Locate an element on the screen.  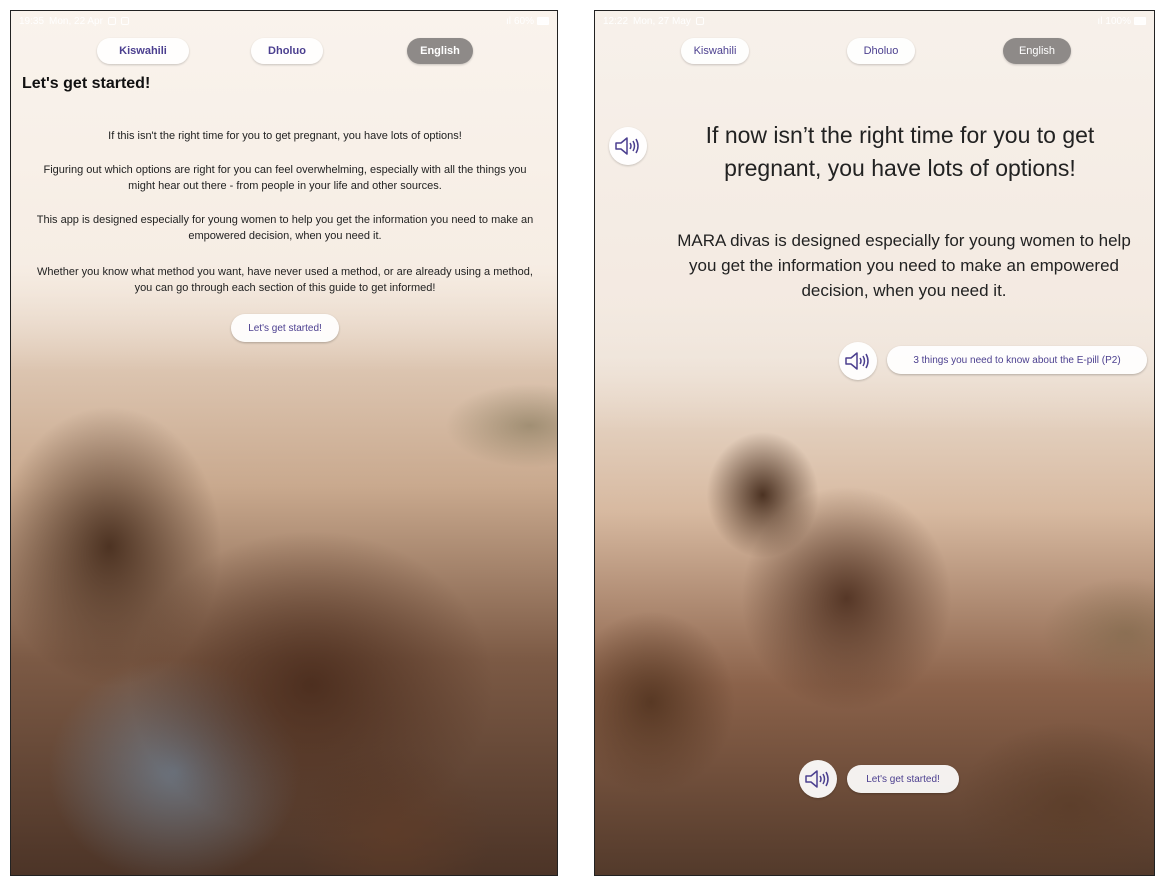
status-date: Mon, 27 May is located at coordinates (662, 21).